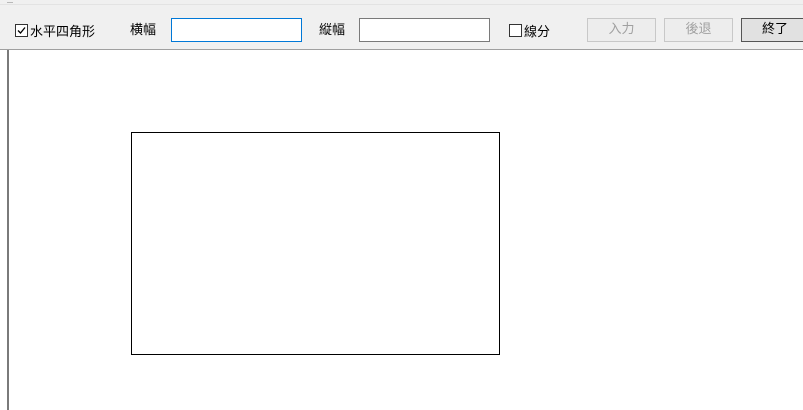 This screenshot has width=803, height=410. What do you see at coordinates (63, 32) in the screenshot?
I see `horizontal-rectangle-label: 水平四角形` at bounding box center [63, 32].